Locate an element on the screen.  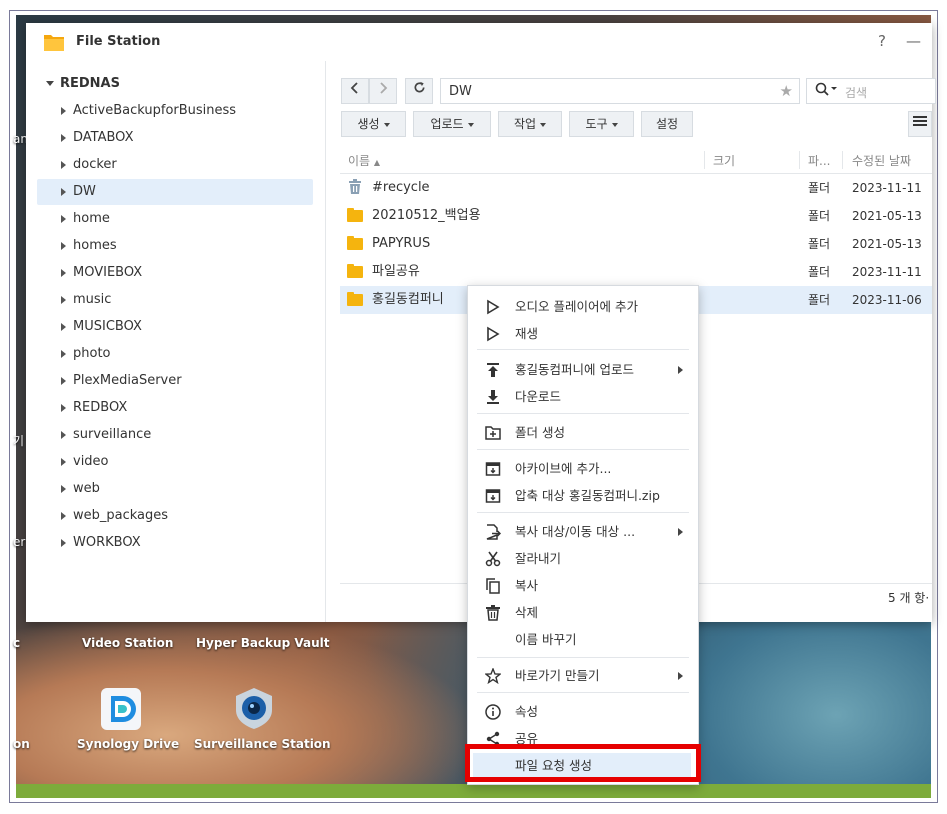
desktop-icon-label-surveillance-station: Surveillance Station is located at coordinates (262, 744).